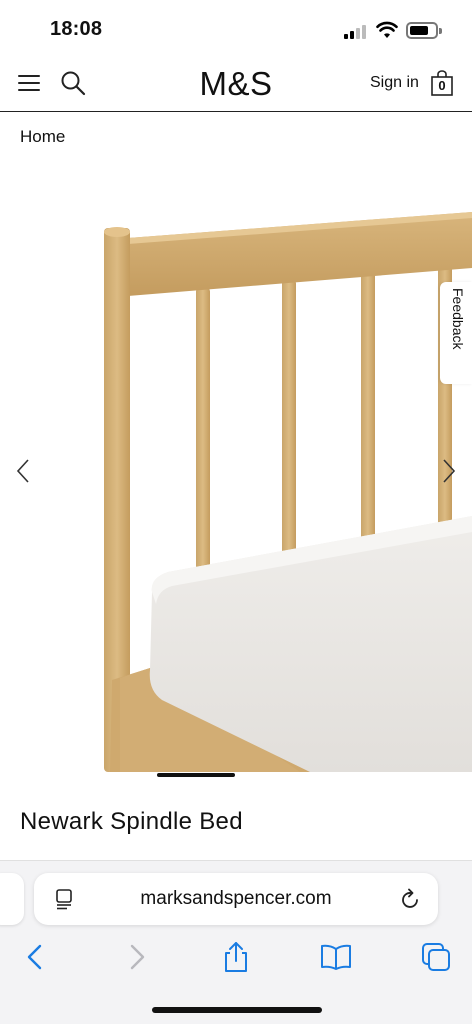  Describe the element at coordinates (131, 821) in the screenshot. I see `product-title: Newark Spindle Bed` at that location.